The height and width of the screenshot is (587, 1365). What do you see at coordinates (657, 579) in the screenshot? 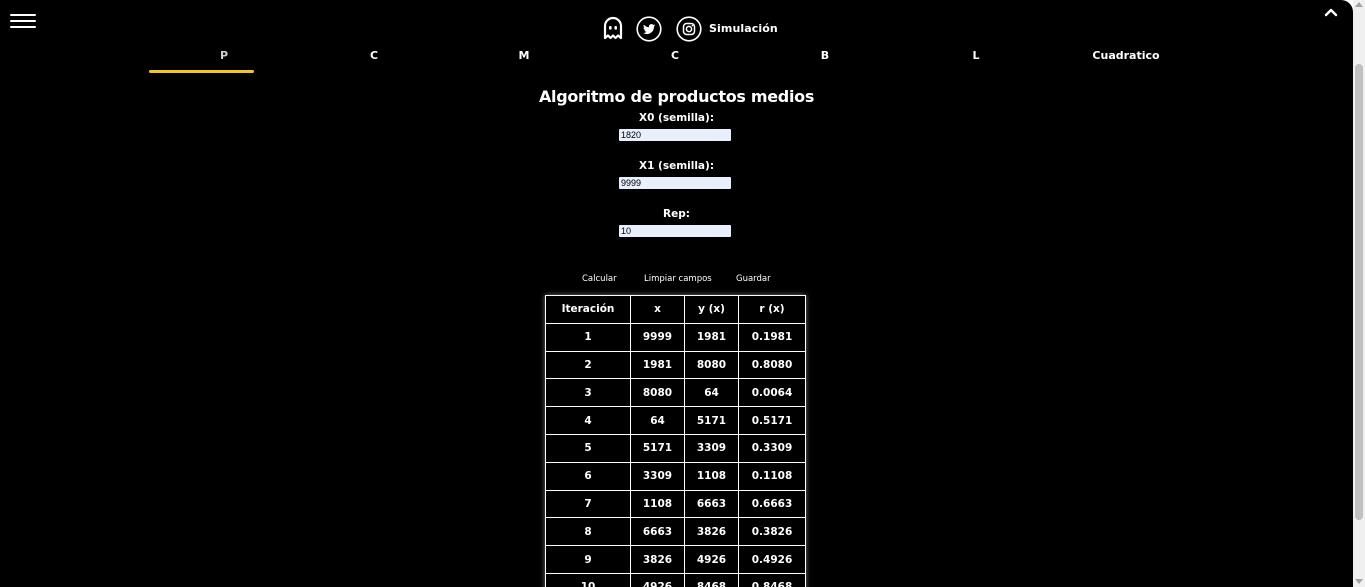
I see `cell-x: 4926` at bounding box center [657, 579].